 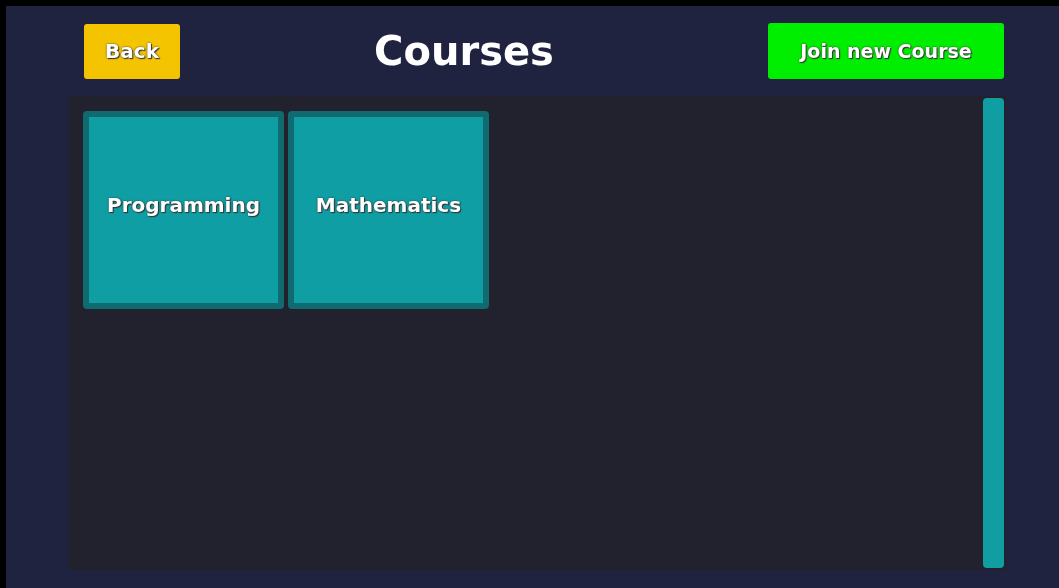 What do you see at coordinates (993, 333) in the screenshot?
I see `scrollbar-thumb` at bounding box center [993, 333].